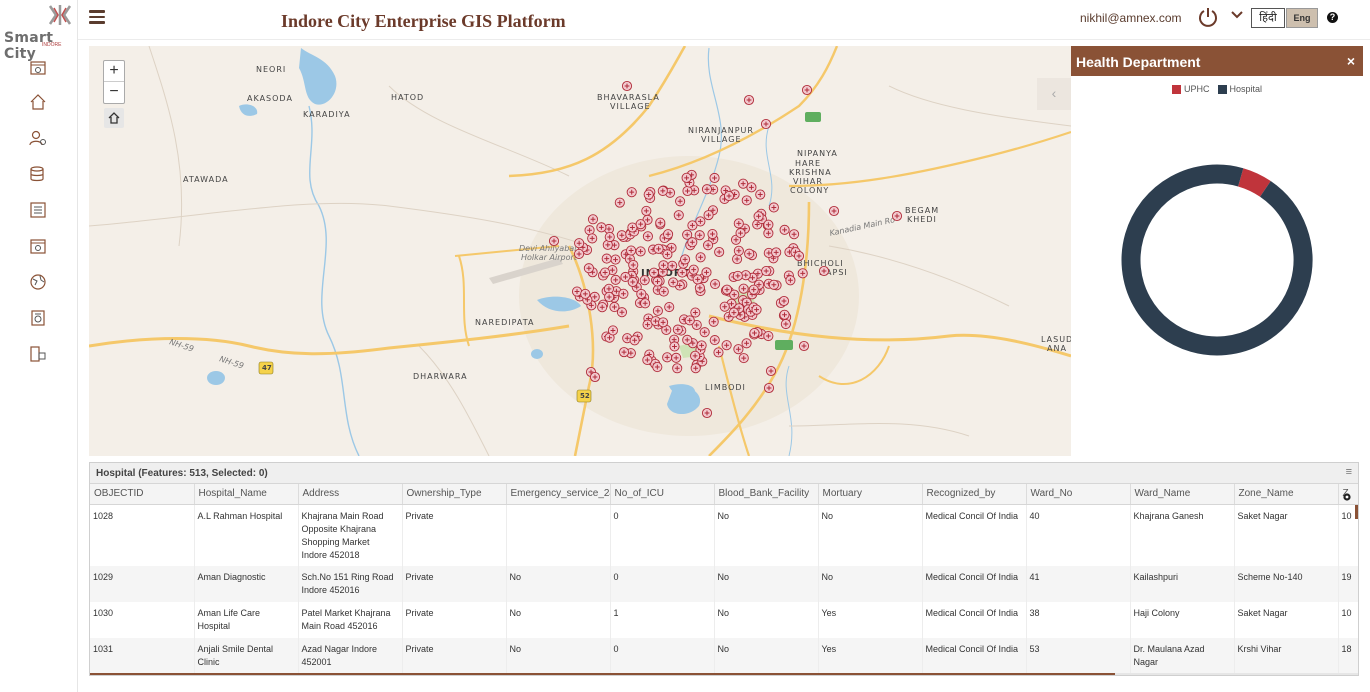 The width and height of the screenshot is (1370, 692). Describe the element at coordinates (142, 494) in the screenshot. I see `column-header: OBJECTID` at that location.